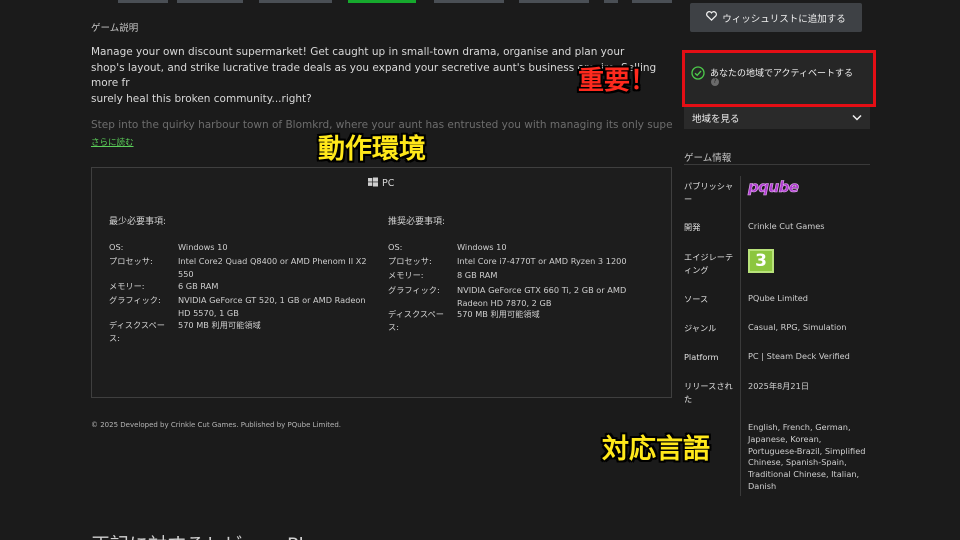 Image resolution: width=960 pixels, height=540 pixels. I want to click on platform-tab: PC, so click(381, 183).